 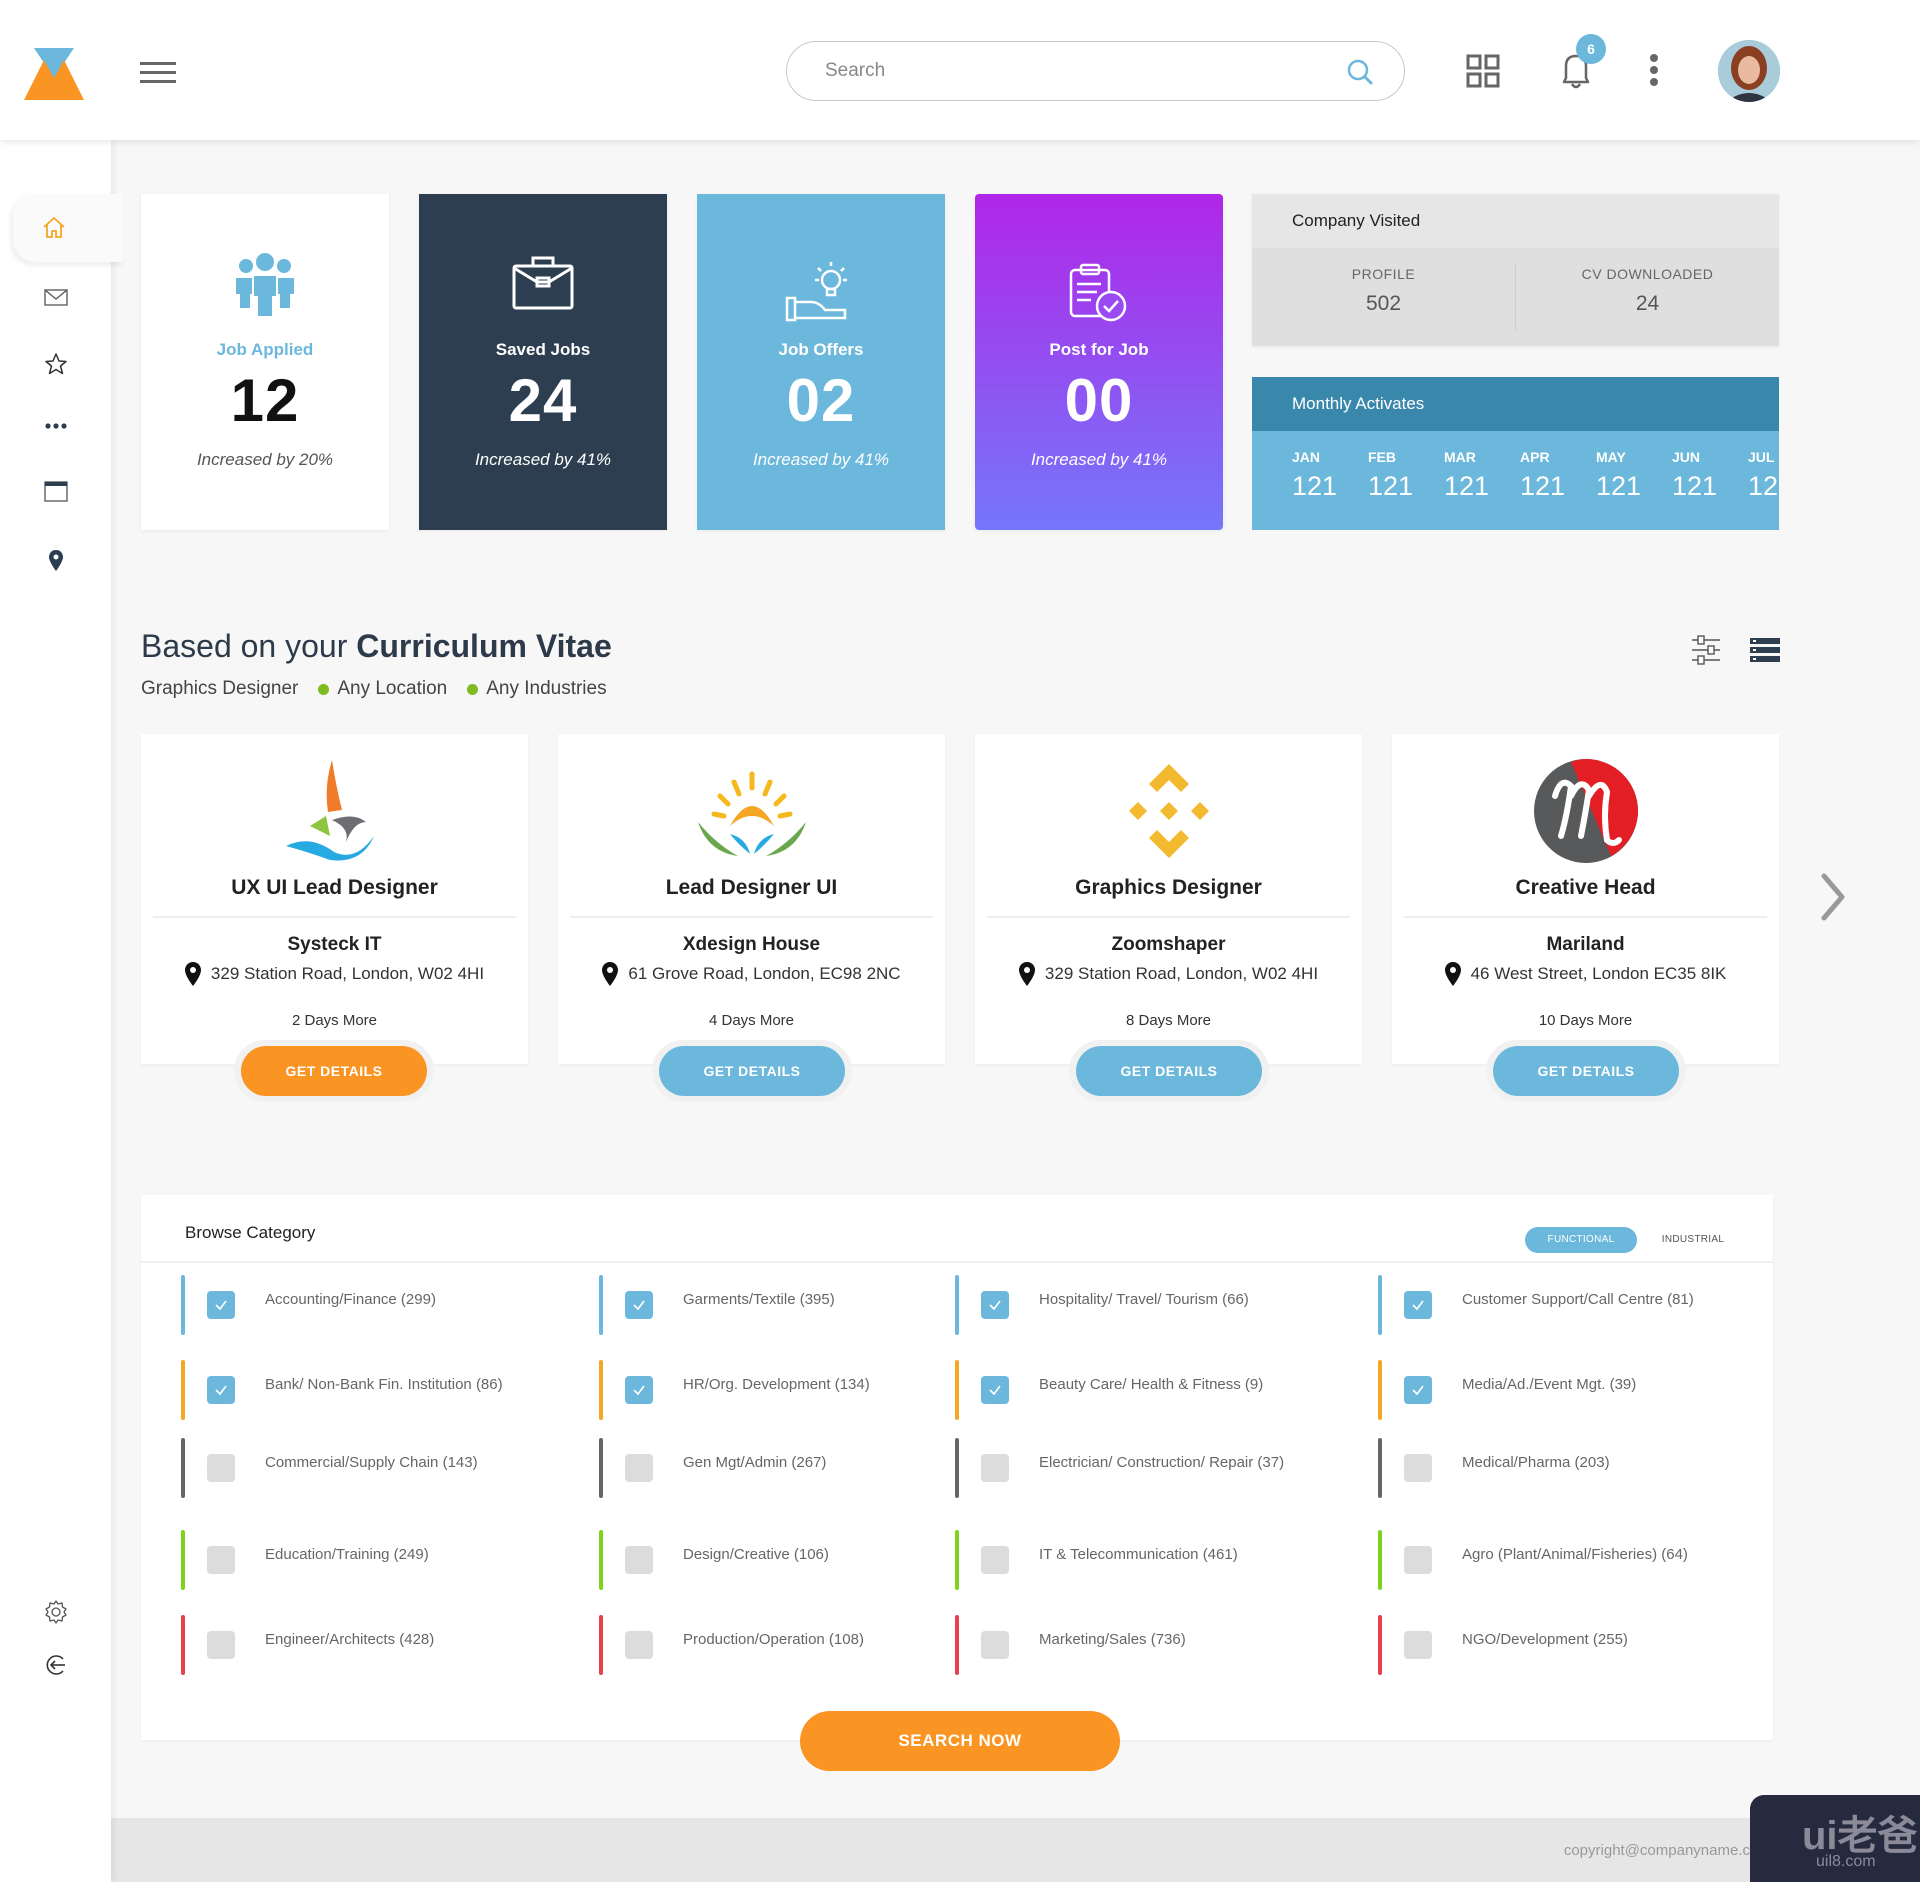 I want to click on sidebar-item-calendar, so click(x=55, y=491).